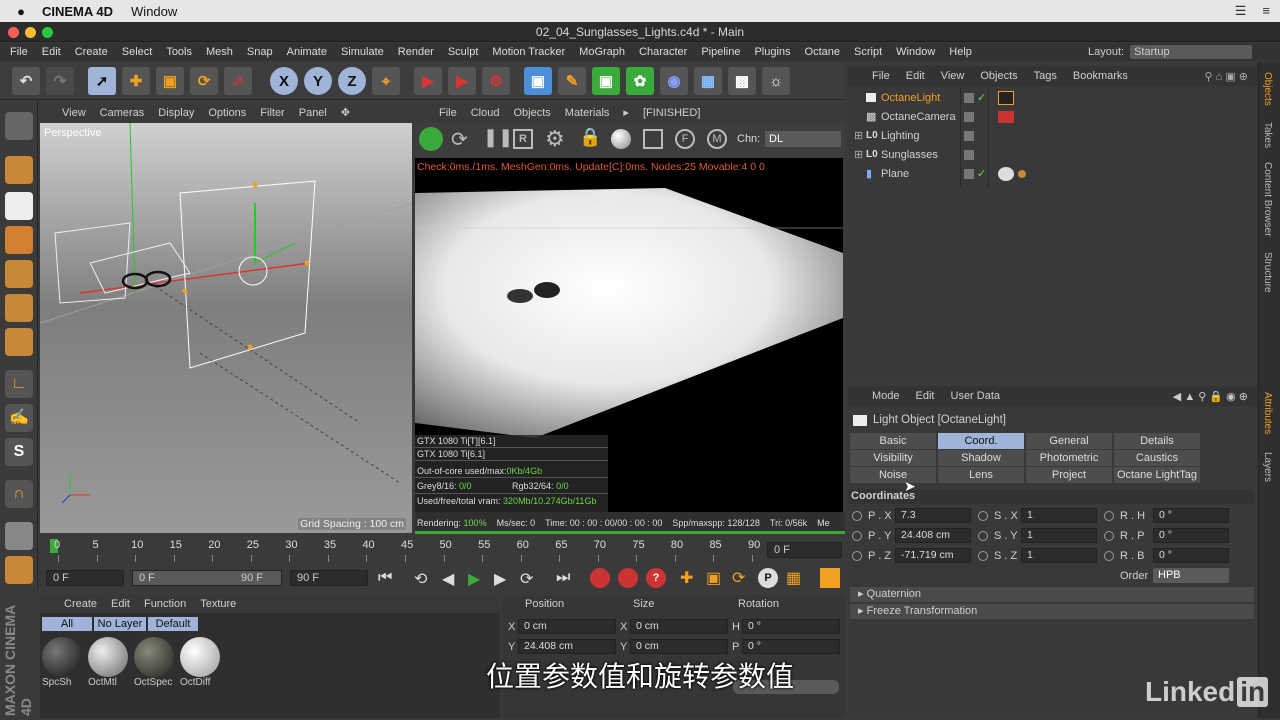 Image resolution: width=1280 pixels, height=720 pixels. I want to click on apple-icon: ●, so click(21, 11).